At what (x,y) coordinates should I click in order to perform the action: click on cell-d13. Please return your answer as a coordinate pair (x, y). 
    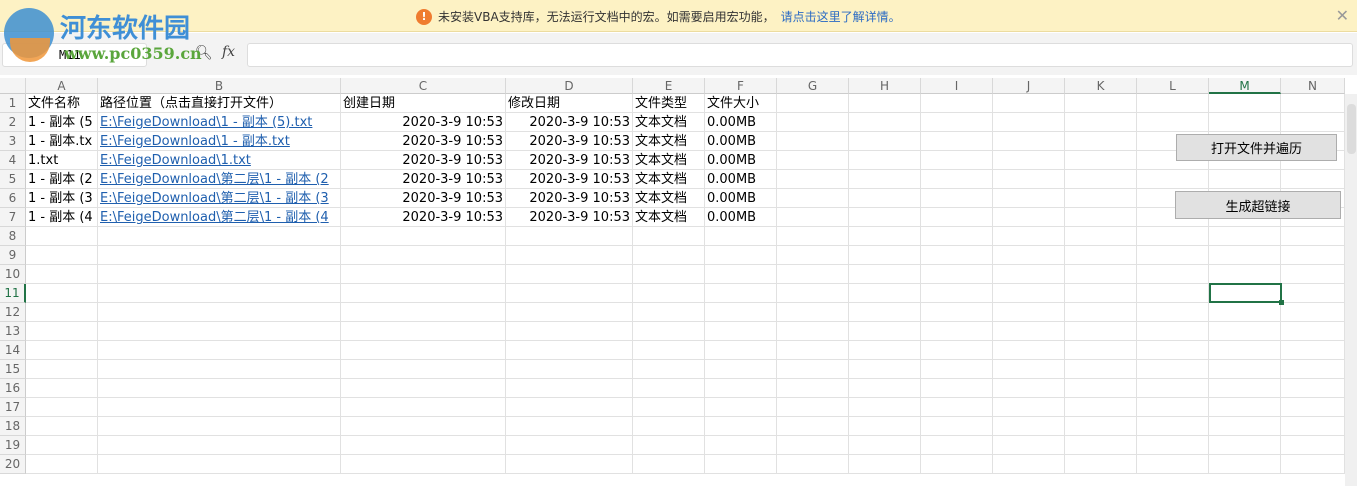
    Looking at the image, I should click on (569, 331).